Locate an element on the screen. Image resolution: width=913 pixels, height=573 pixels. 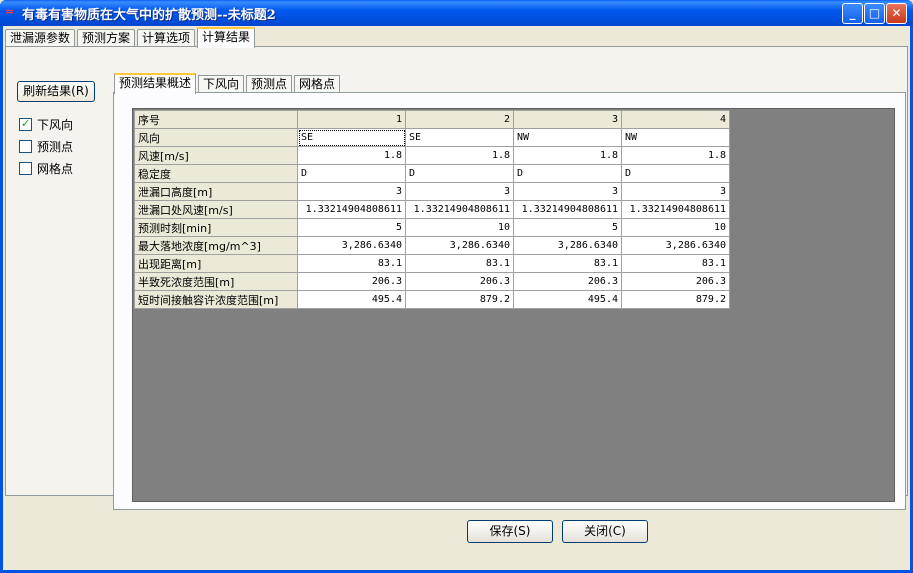
tab-calc-options: 计算选项 is located at coordinates (166, 38).